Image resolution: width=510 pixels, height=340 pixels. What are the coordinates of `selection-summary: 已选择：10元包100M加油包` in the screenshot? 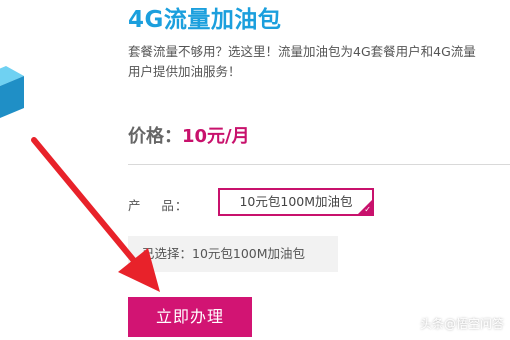 It's located at (233, 254).